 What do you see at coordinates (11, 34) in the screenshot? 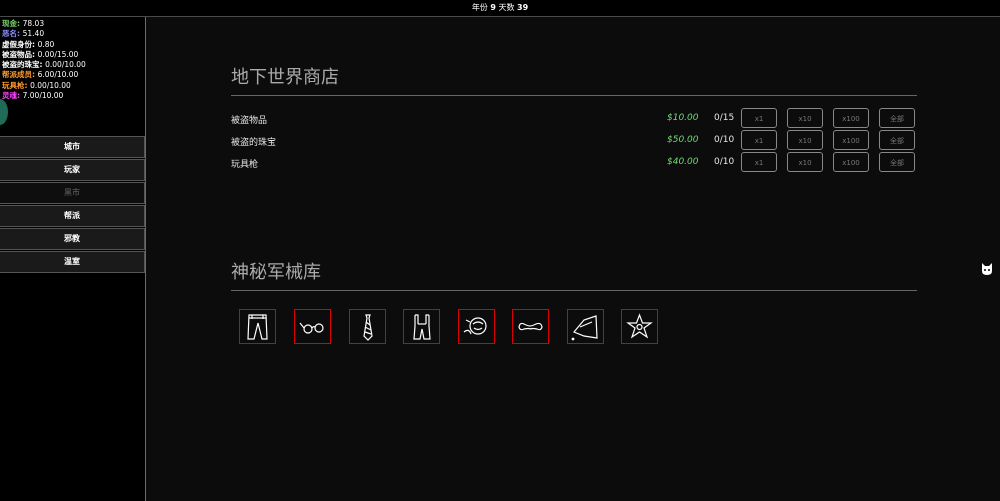
I see `stat-label: 恶名:` at bounding box center [11, 34].